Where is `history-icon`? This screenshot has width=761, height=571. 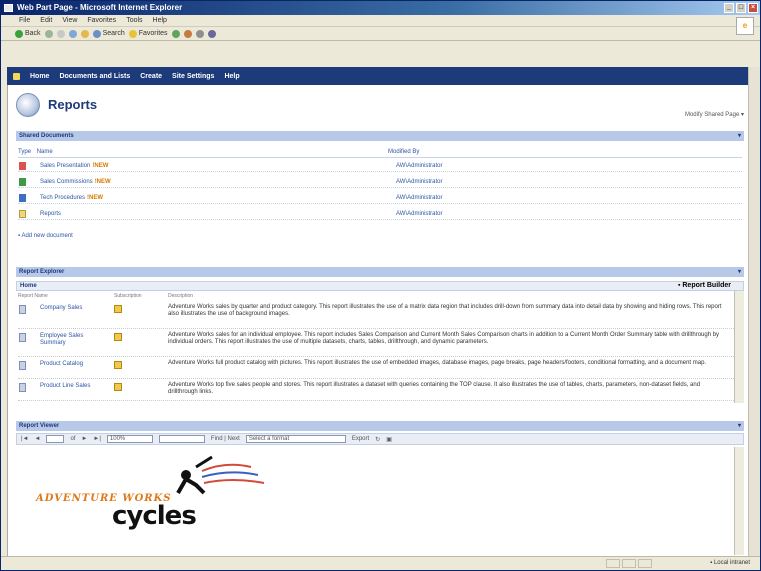 history-icon is located at coordinates (187, 33).